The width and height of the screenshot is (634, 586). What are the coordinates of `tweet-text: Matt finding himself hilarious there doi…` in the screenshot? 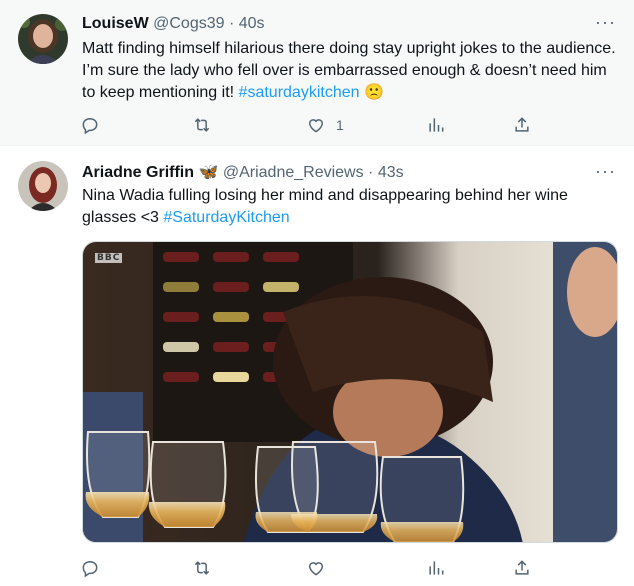 It's located at (352, 71).